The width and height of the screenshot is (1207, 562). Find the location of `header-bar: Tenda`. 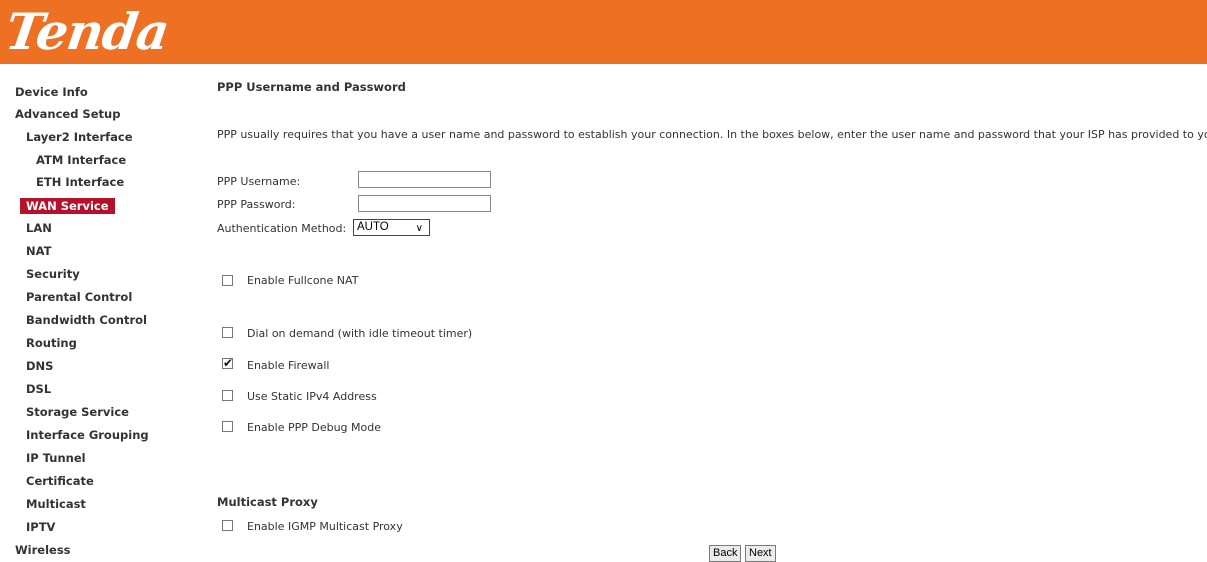

header-bar: Tenda is located at coordinates (603, 32).